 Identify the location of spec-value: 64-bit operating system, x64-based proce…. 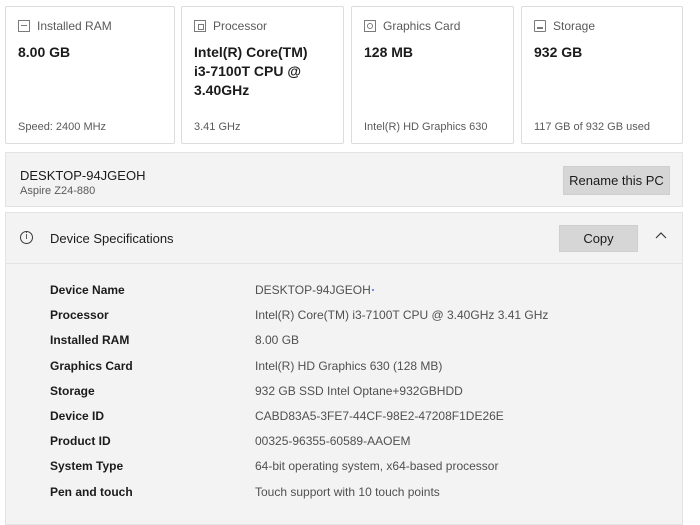
(377, 466).